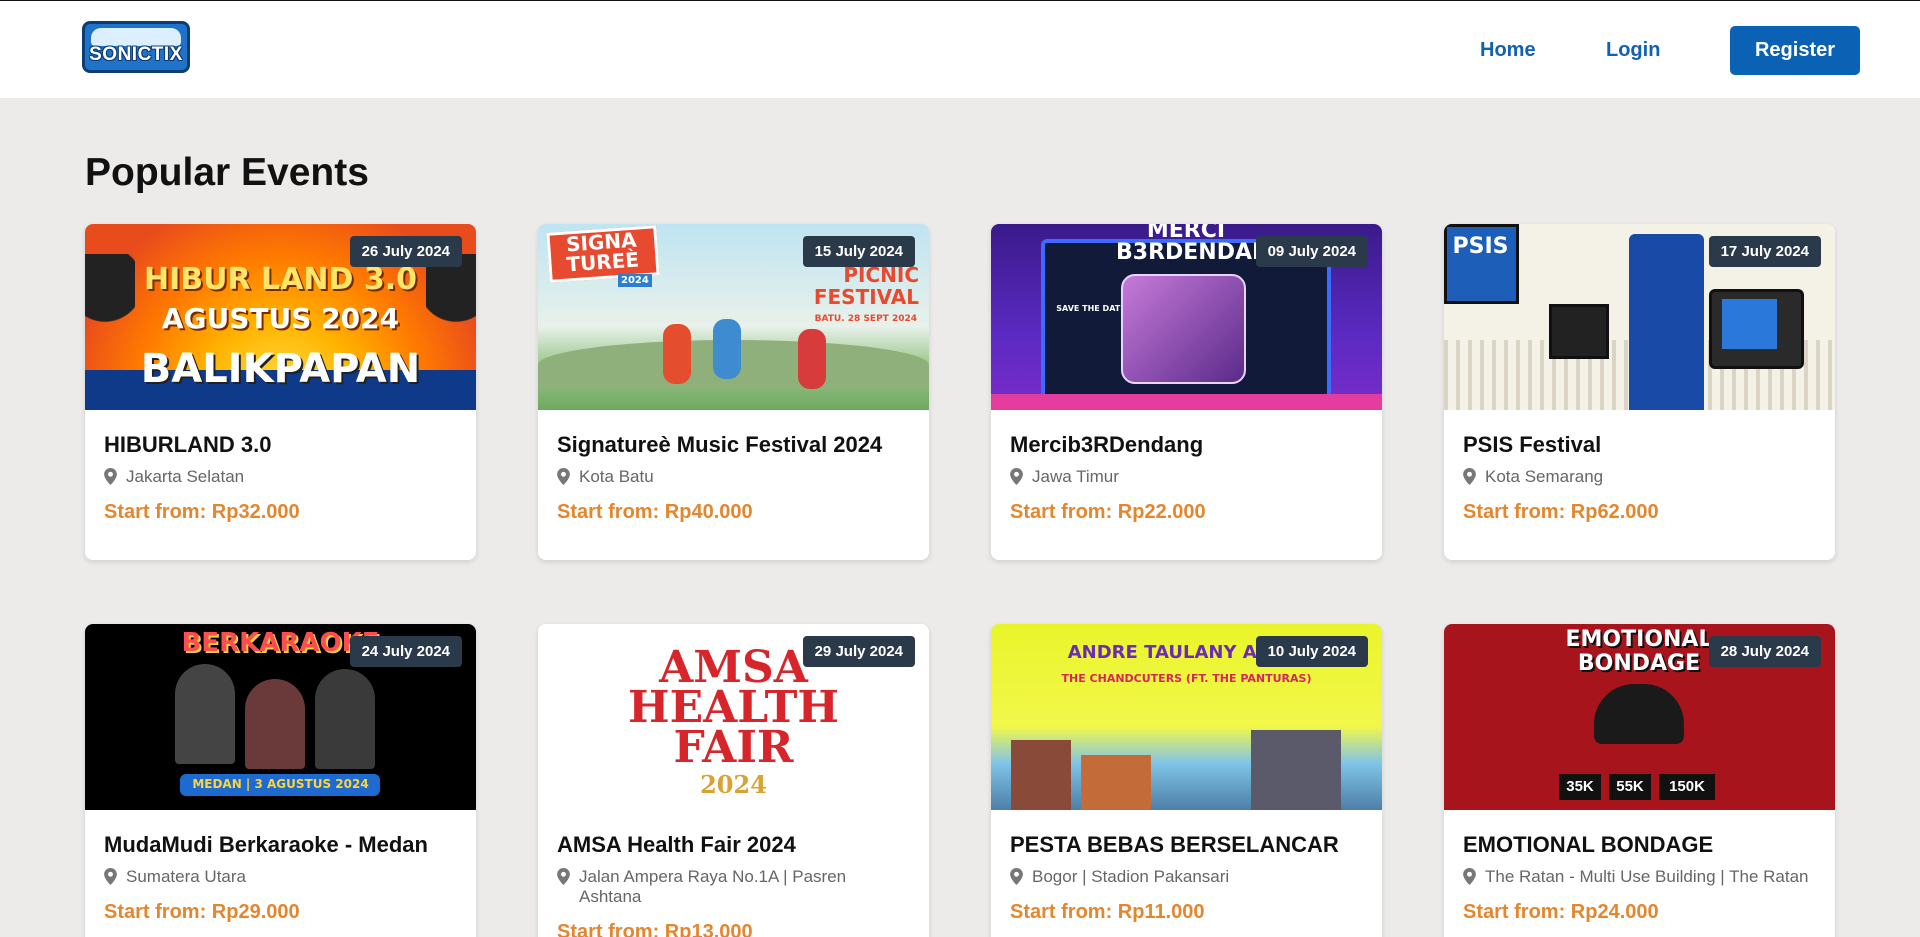  What do you see at coordinates (280, 369) in the screenshot?
I see `art-city: BALIKPAPAN` at bounding box center [280, 369].